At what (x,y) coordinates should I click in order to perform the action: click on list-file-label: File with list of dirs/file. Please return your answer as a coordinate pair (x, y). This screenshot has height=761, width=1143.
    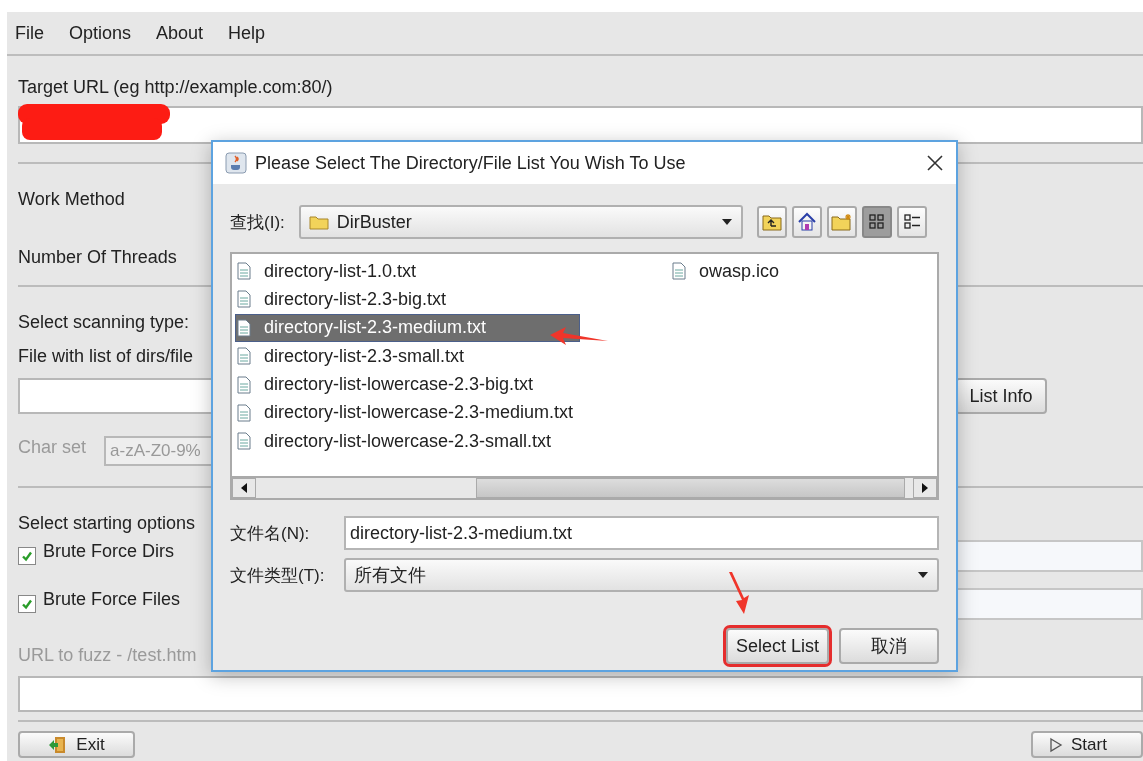
    Looking at the image, I should click on (106, 356).